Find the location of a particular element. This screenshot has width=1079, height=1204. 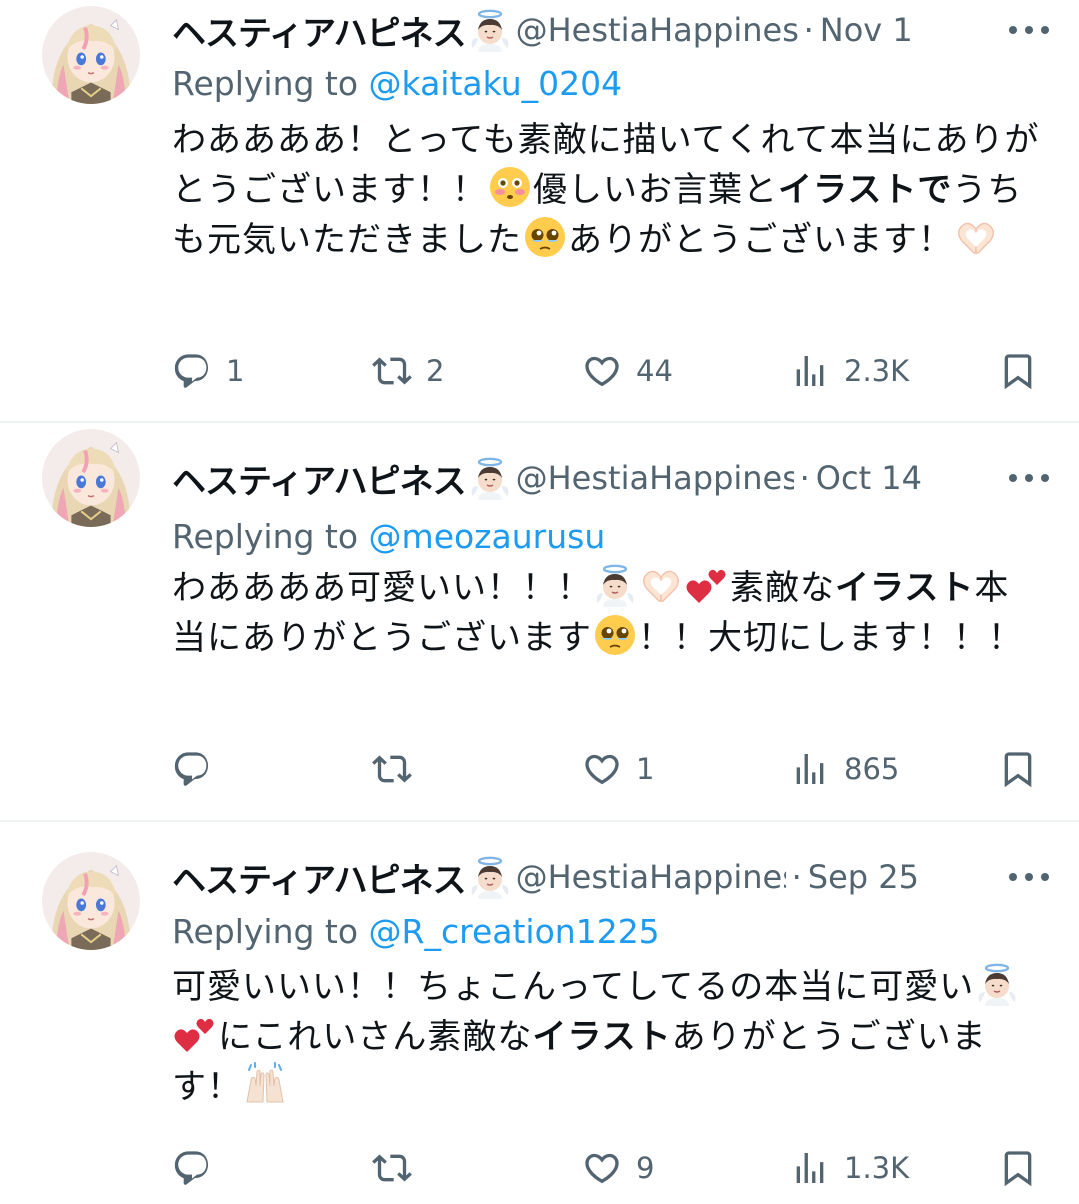

tweet-header: ヘスティアハピネス @HestiaHappiness · Sep 25 is located at coordinates (610, 877).